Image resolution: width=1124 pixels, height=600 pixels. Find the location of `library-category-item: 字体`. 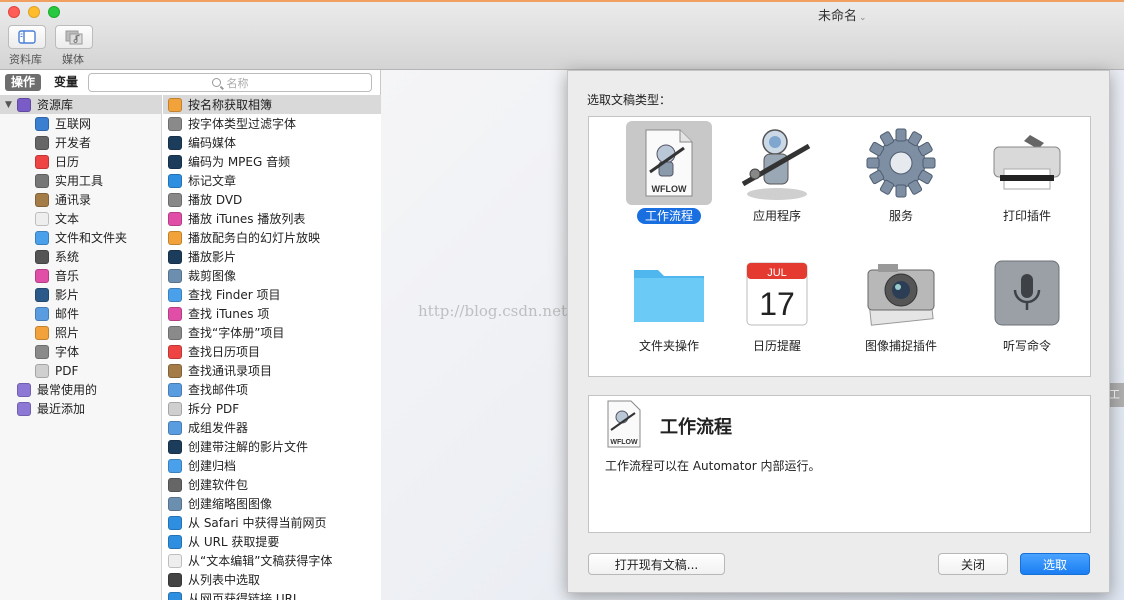

library-category-item: 字体 is located at coordinates (80, 351).